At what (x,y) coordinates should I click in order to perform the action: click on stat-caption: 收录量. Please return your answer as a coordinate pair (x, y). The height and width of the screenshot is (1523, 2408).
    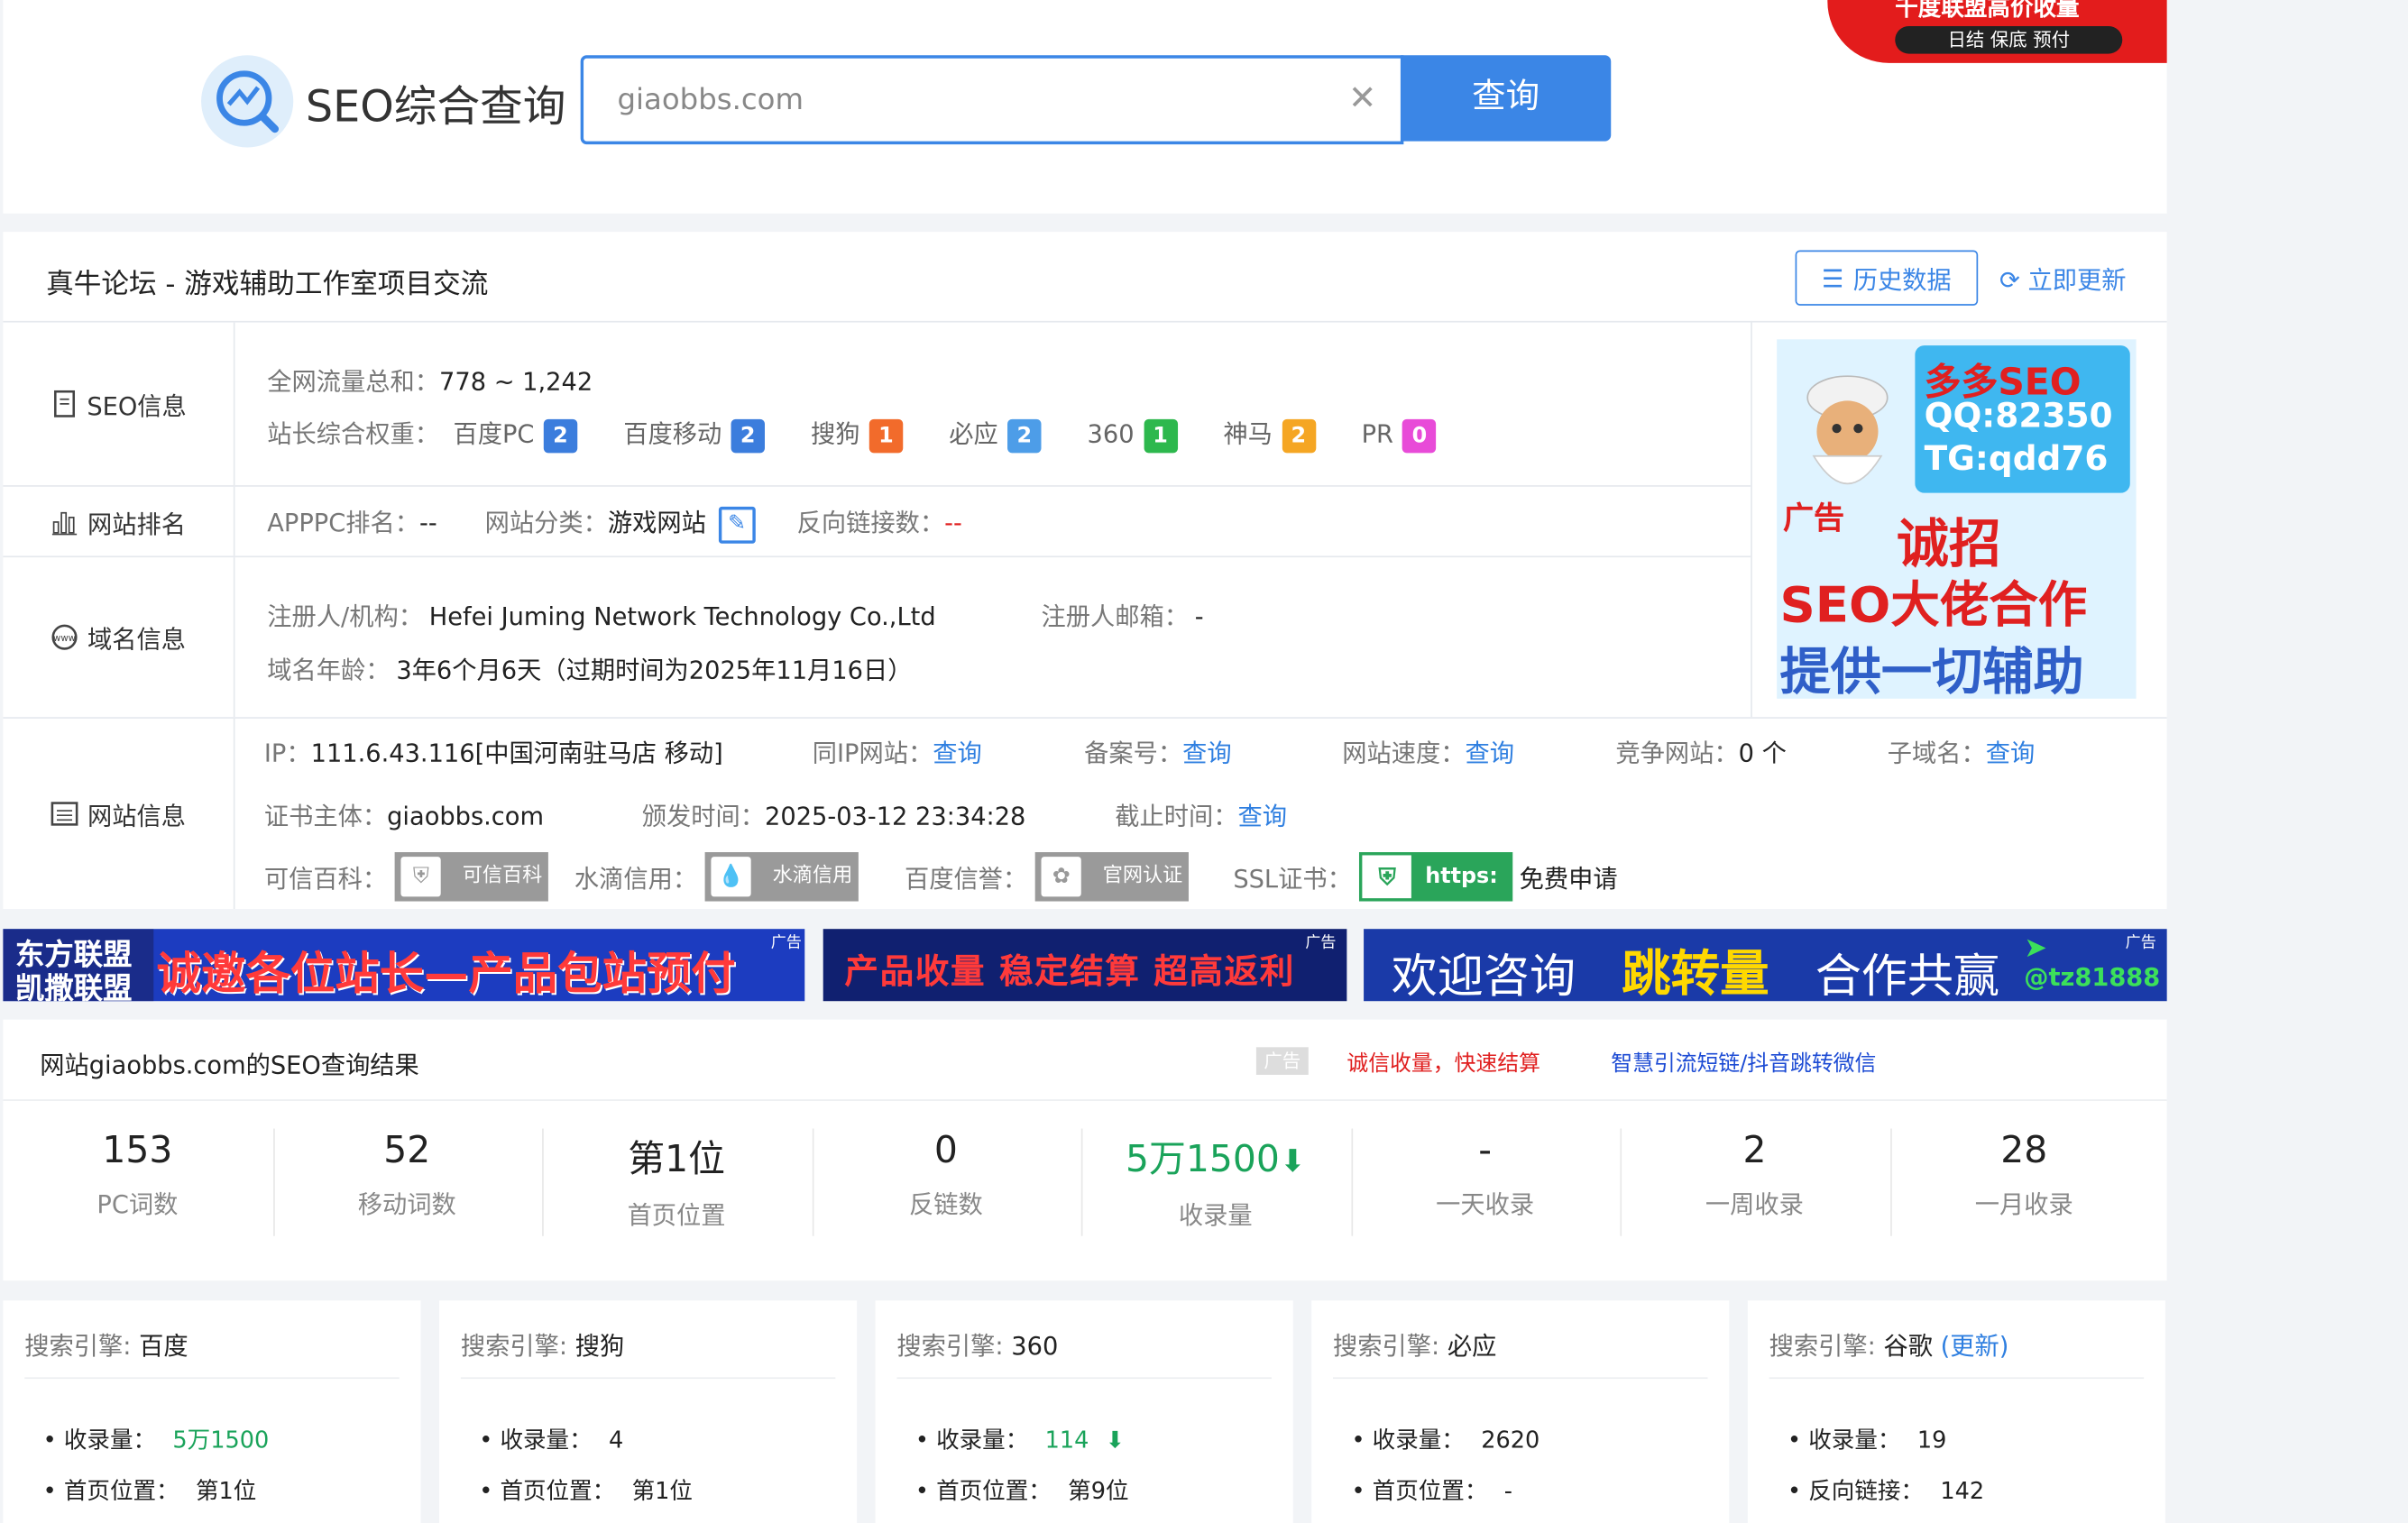
    Looking at the image, I should click on (1215, 1215).